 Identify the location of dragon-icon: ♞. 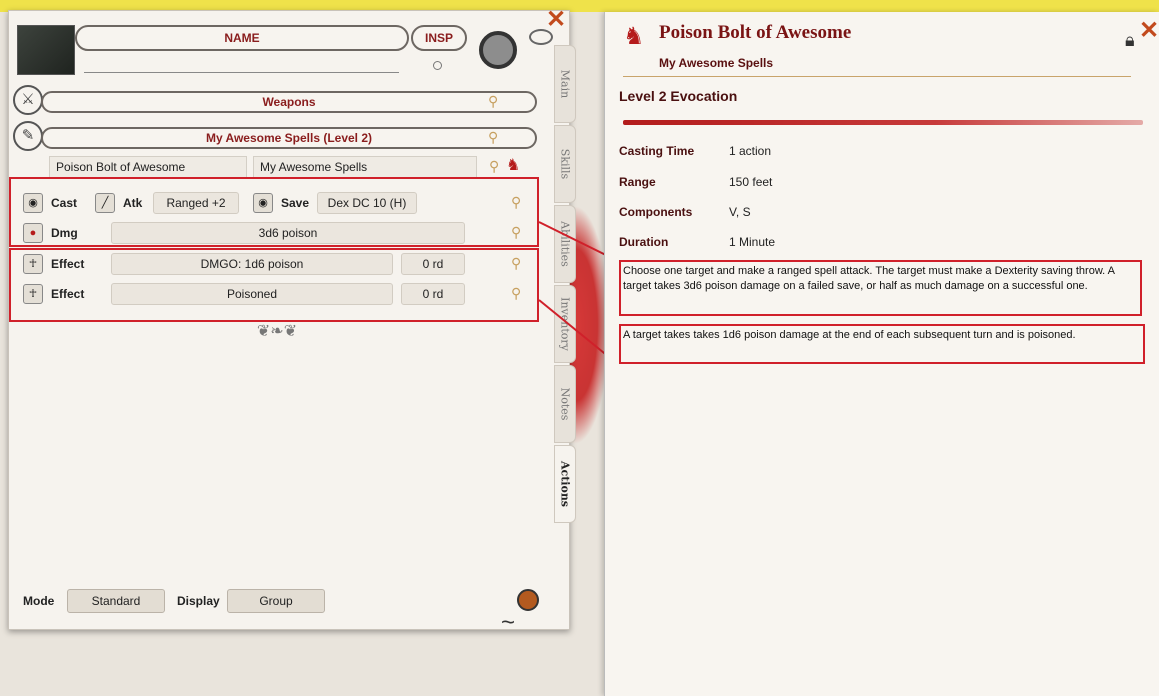
(634, 36).